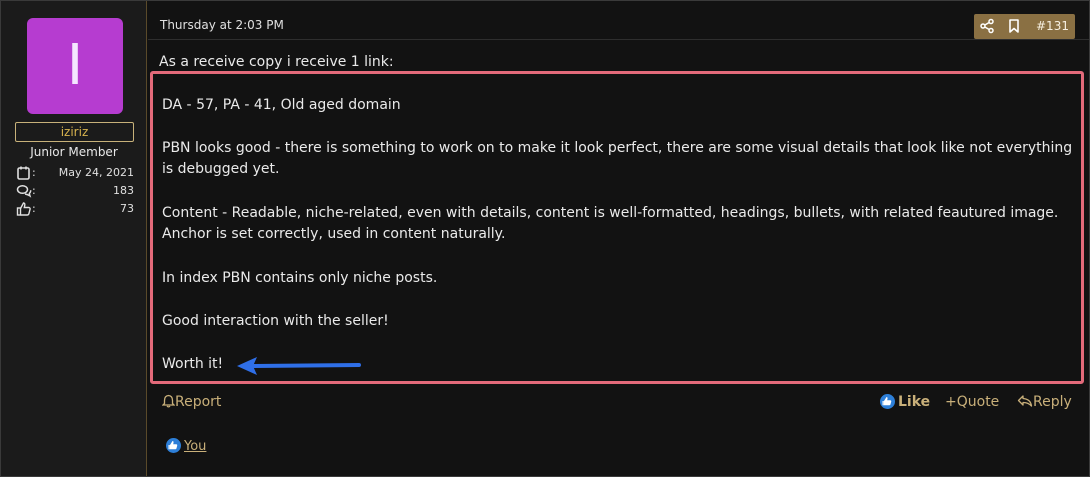 The width and height of the screenshot is (1090, 477). I want to click on message-count: 183, so click(123, 190).